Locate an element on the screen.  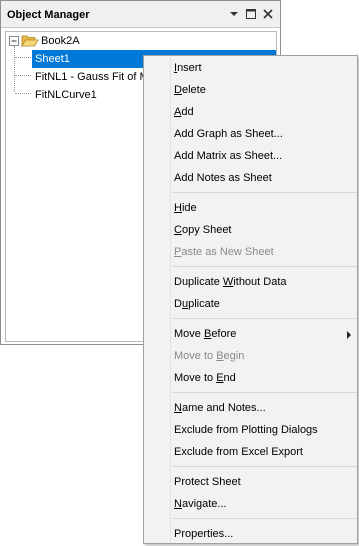
menu-item-duplicate: Duplicate is located at coordinates (250, 304).